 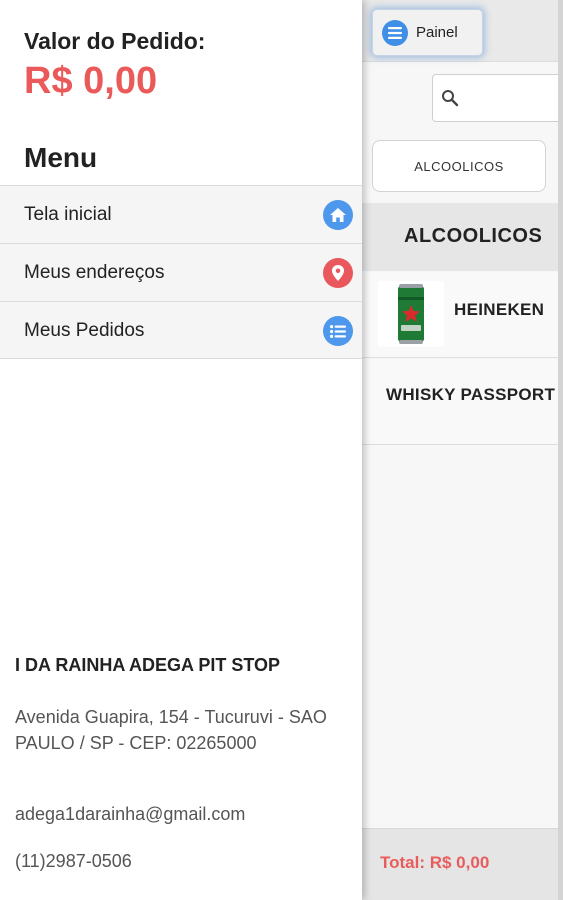 I want to click on search-input, so click(x=495, y=98).